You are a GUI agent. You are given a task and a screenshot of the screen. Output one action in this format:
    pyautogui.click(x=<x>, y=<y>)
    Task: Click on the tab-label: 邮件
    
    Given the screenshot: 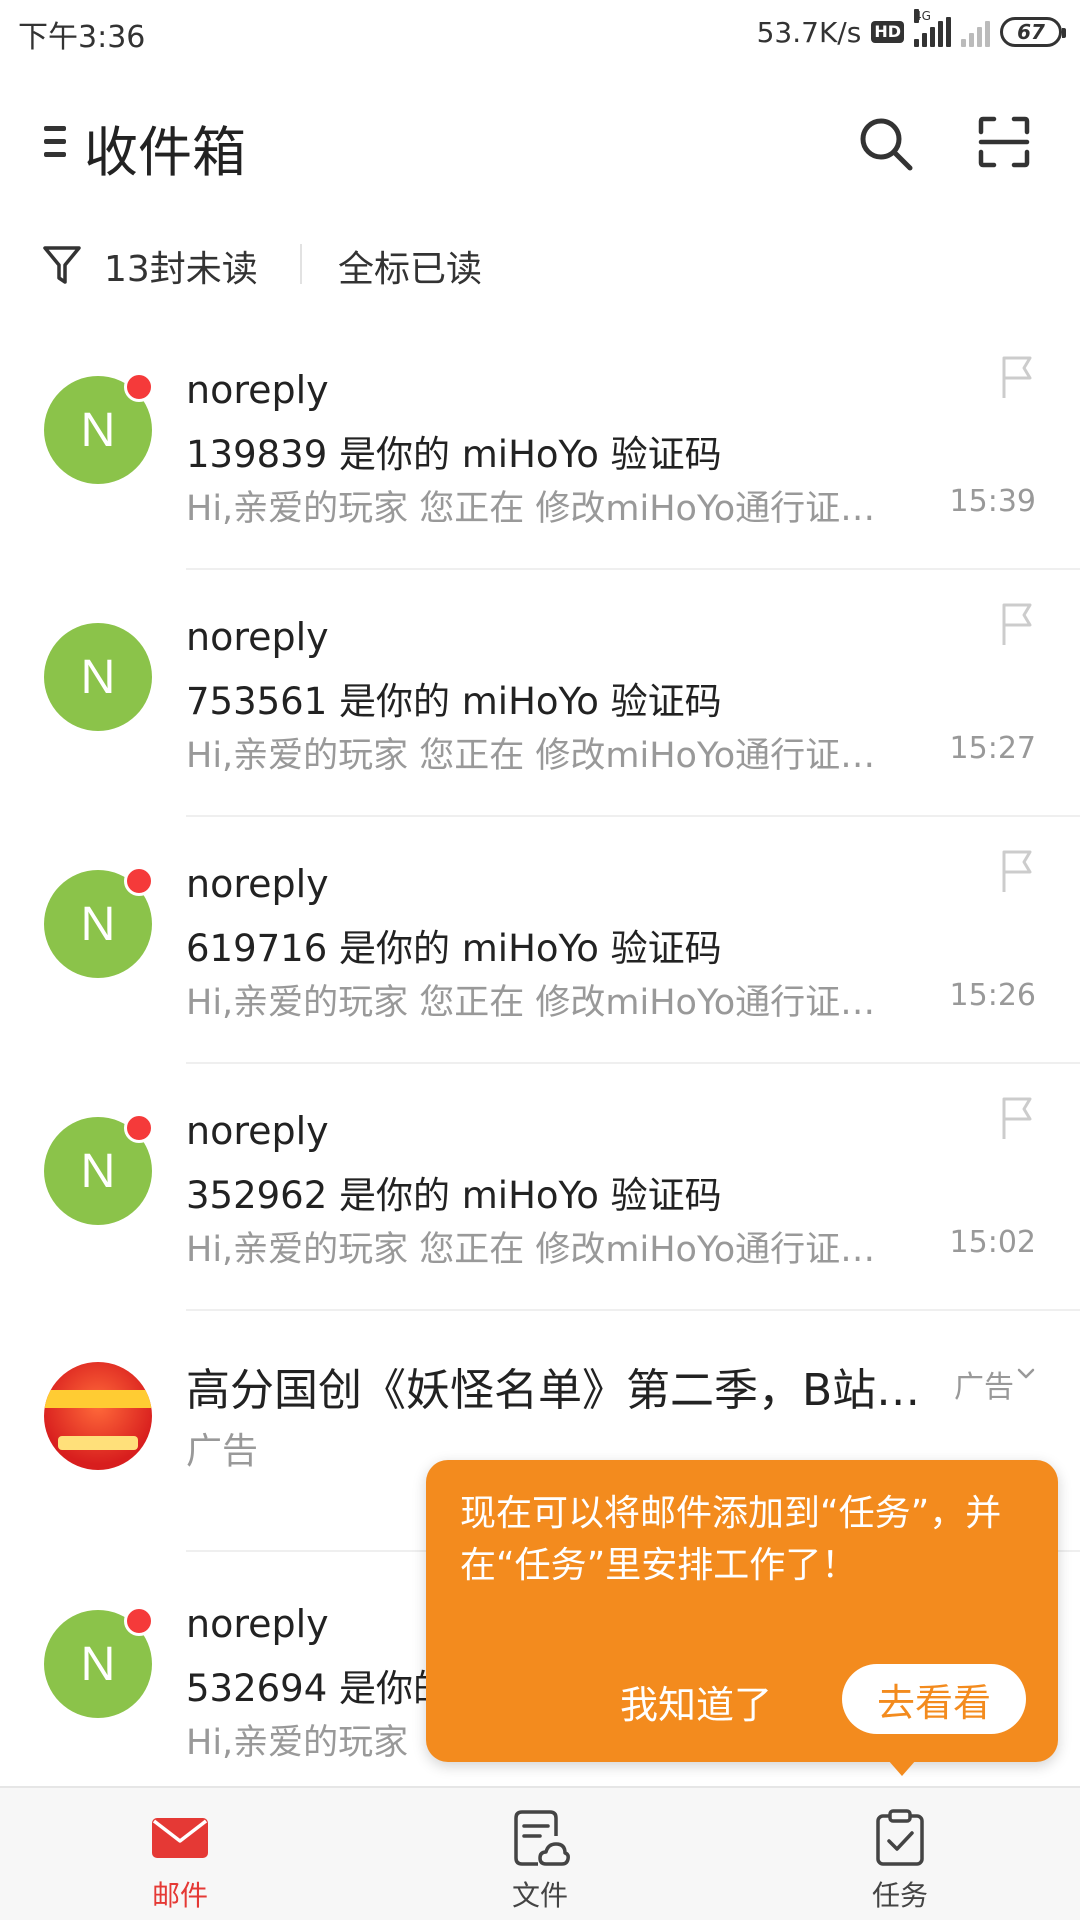 What is the action you would take?
    pyautogui.click(x=179, y=1895)
    